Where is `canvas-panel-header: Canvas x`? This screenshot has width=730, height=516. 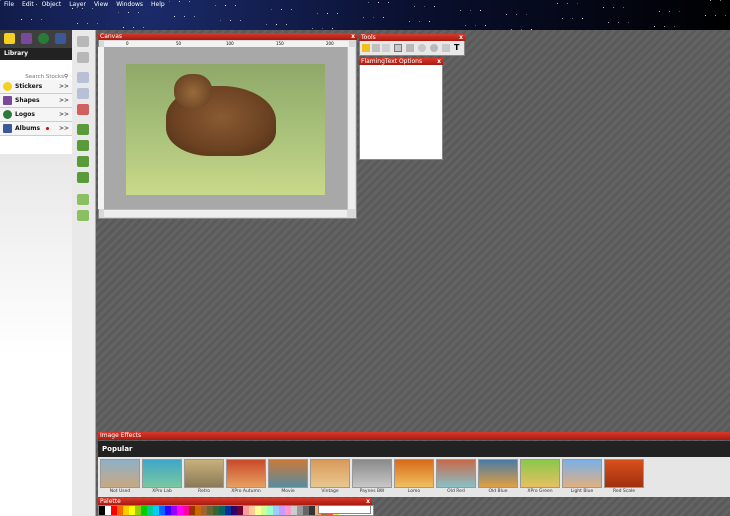
canvas-panel-header: Canvas x is located at coordinates (227, 36).